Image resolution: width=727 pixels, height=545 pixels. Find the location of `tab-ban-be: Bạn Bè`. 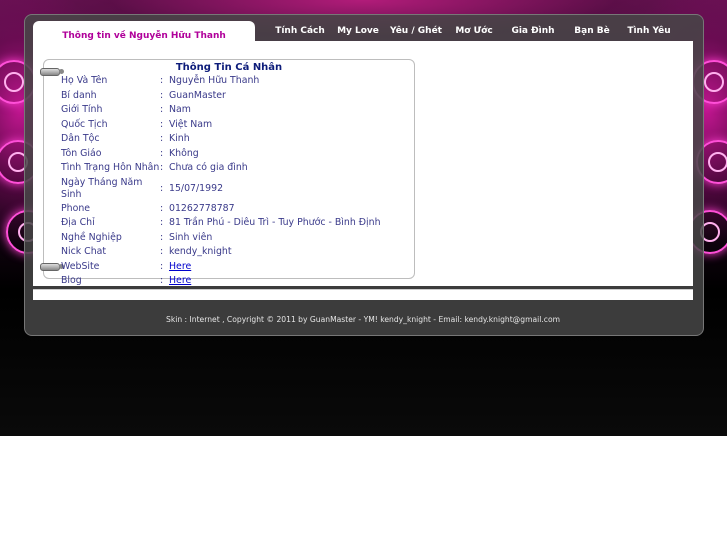

tab-ban-be: Bạn Bè is located at coordinates (592, 31).